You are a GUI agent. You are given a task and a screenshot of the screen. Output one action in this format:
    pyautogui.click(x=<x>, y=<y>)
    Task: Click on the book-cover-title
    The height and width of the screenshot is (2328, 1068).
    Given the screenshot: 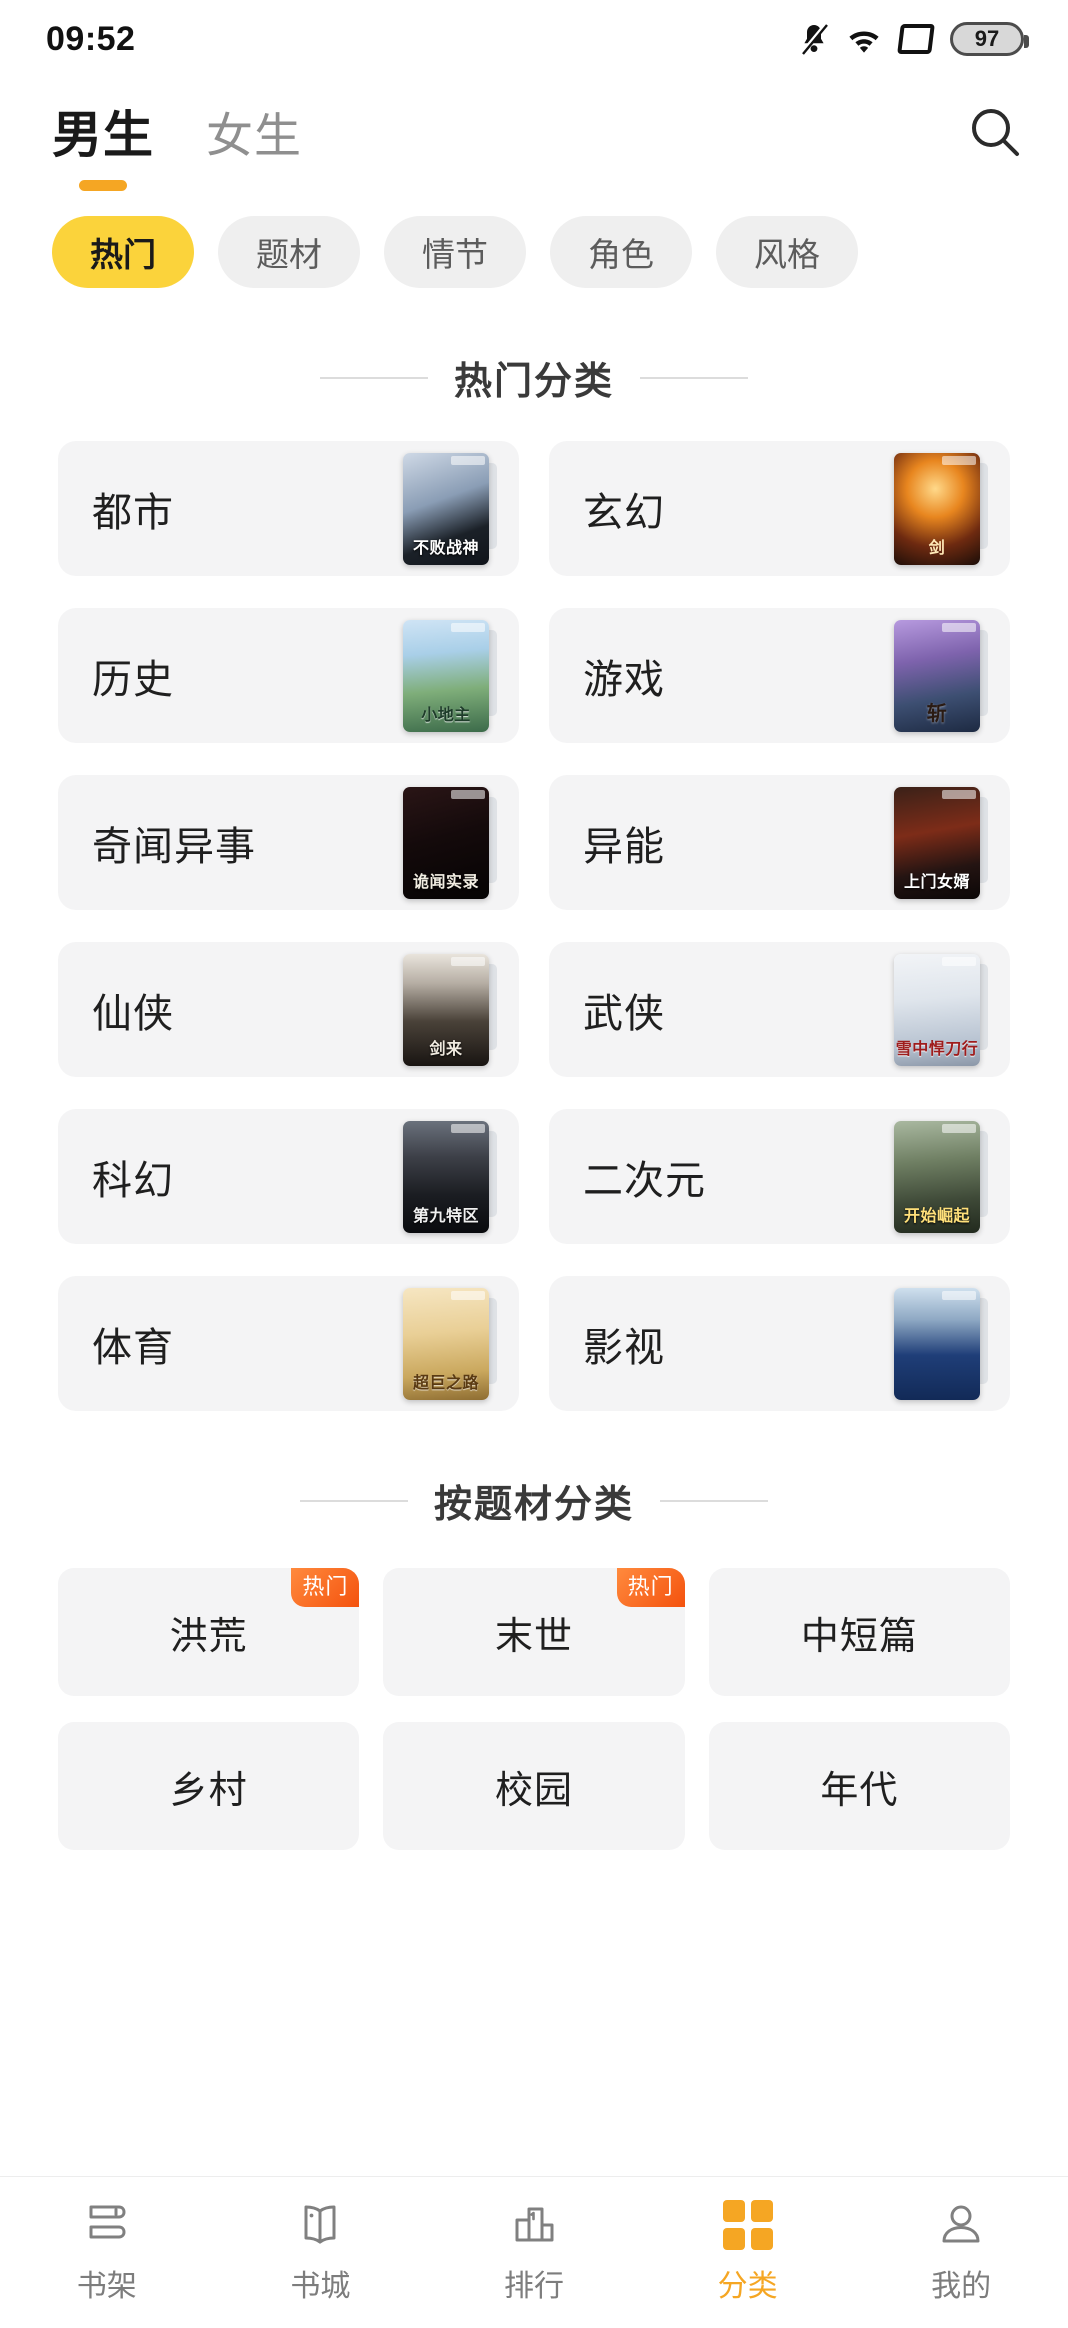 What is the action you would take?
    pyautogui.click(x=937, y=1396)
    